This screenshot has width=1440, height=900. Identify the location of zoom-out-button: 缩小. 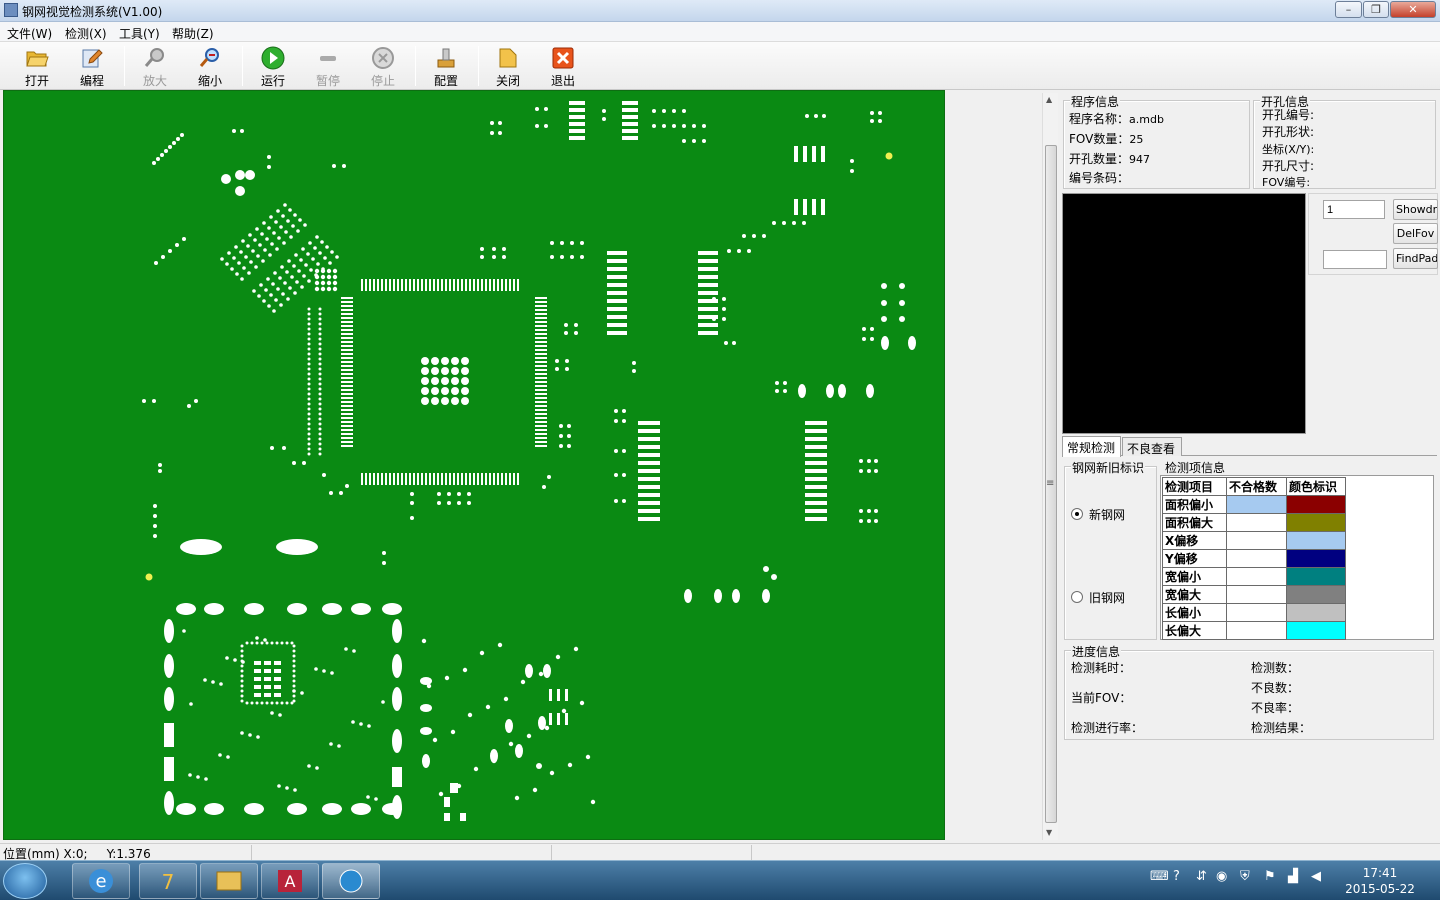
(210, 67).